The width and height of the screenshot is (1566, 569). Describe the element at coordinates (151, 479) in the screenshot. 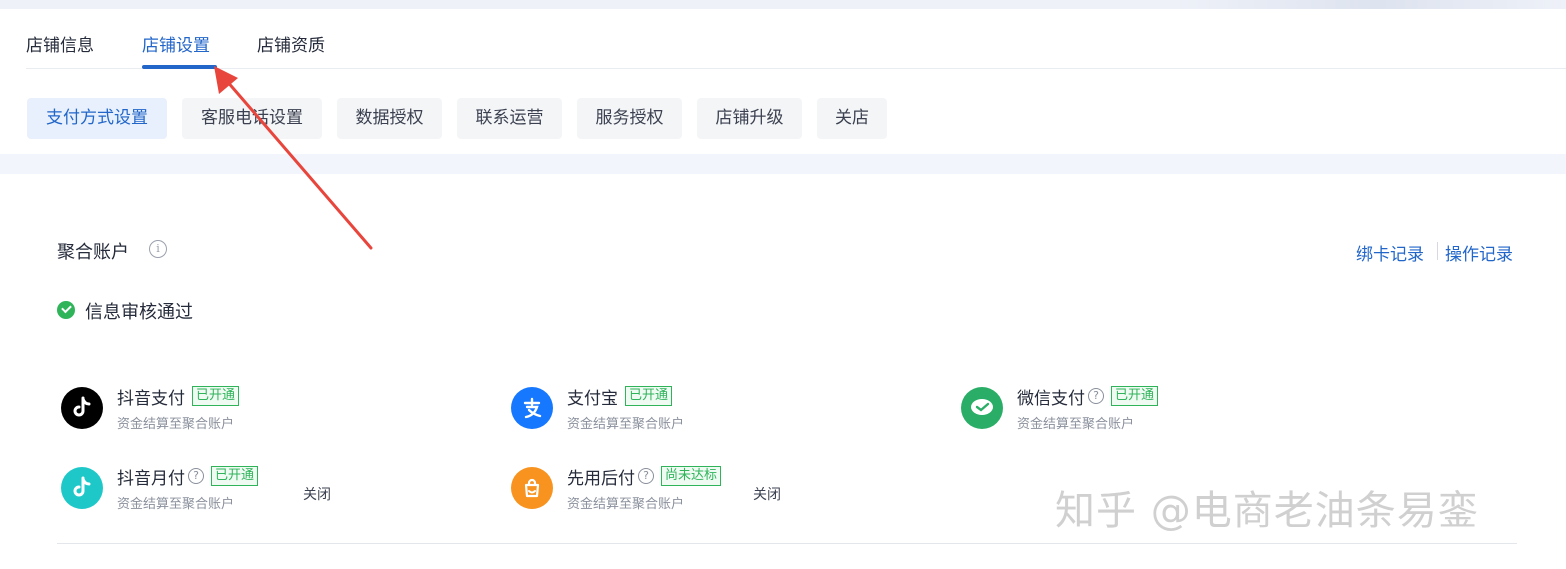

I see `payment-name: 抖音月付` at that location.